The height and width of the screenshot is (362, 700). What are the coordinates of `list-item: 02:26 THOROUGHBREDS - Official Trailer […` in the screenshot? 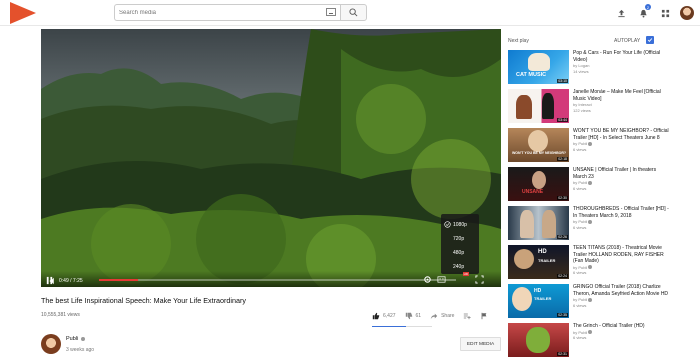 It's located at (588, 225).